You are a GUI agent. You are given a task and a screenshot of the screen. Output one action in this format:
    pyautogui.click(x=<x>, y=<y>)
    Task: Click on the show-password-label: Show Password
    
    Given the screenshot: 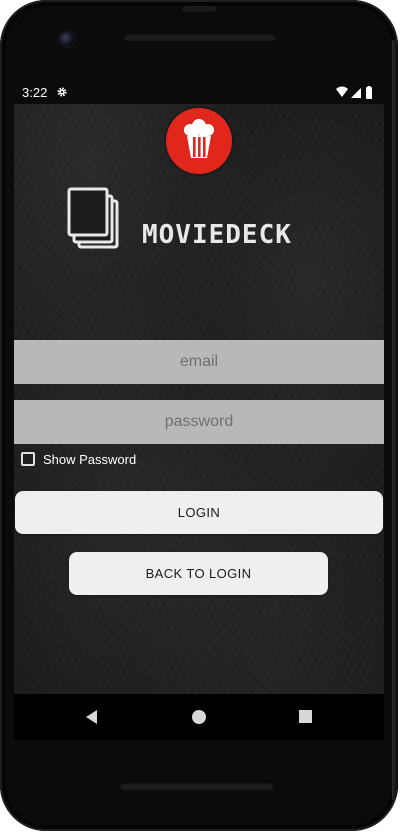 What is the action you would take?
    pyautogui.click(x=90, y=459)
    